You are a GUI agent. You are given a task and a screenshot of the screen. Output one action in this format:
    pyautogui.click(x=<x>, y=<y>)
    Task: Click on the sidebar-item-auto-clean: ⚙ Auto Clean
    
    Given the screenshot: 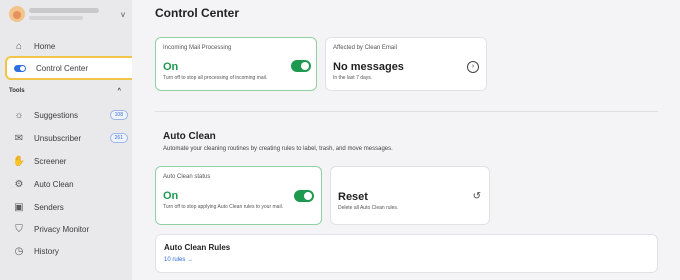 What is the action you would take?
    pyautogui.click(x=72, y=184)
    